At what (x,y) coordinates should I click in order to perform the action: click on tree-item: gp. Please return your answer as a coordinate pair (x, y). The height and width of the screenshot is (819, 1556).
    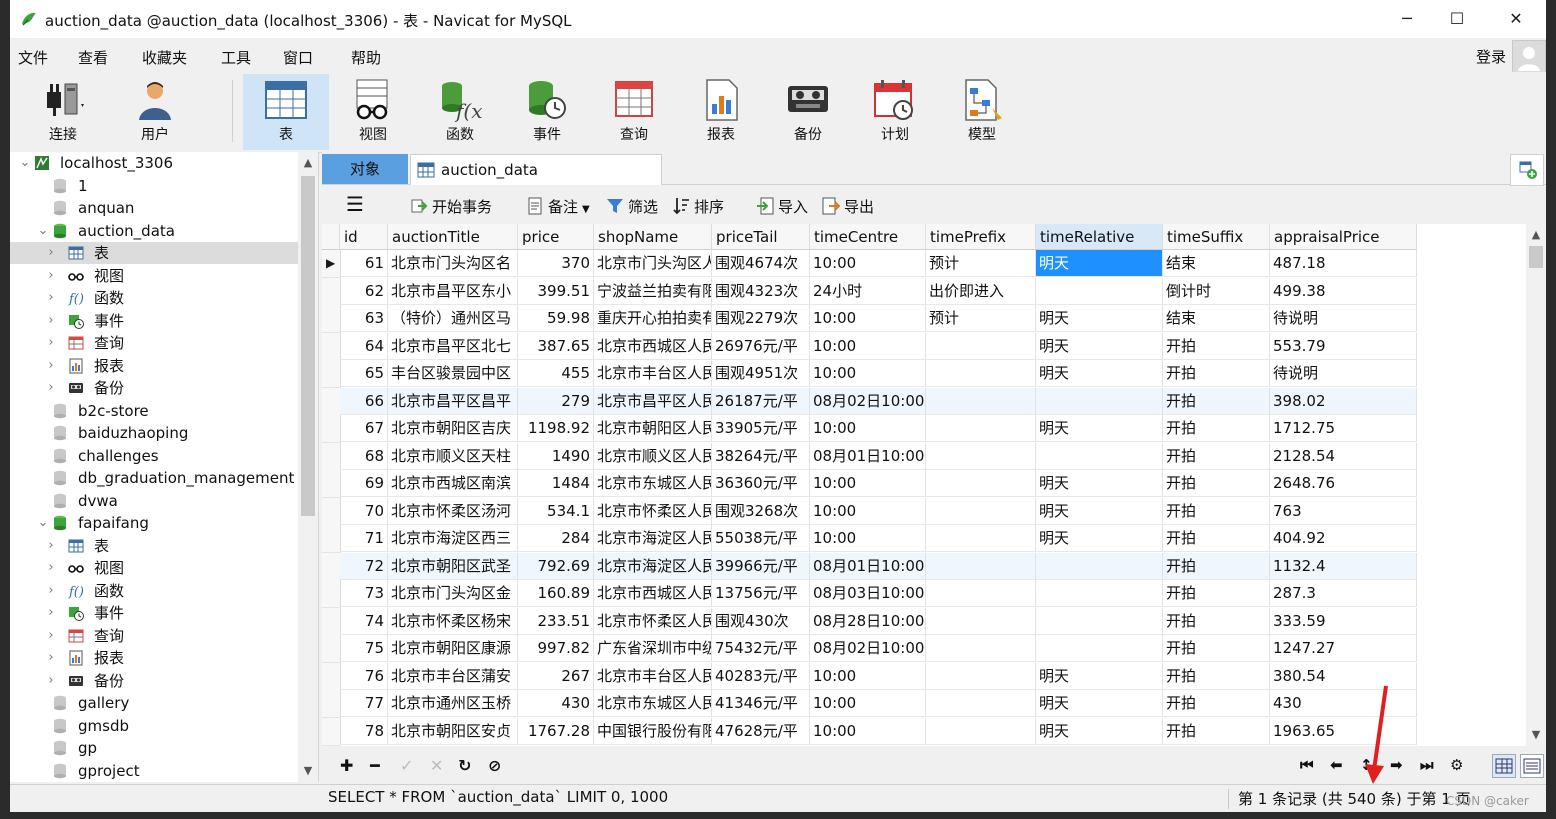
    Looking at the image, I should click on (154, 748).